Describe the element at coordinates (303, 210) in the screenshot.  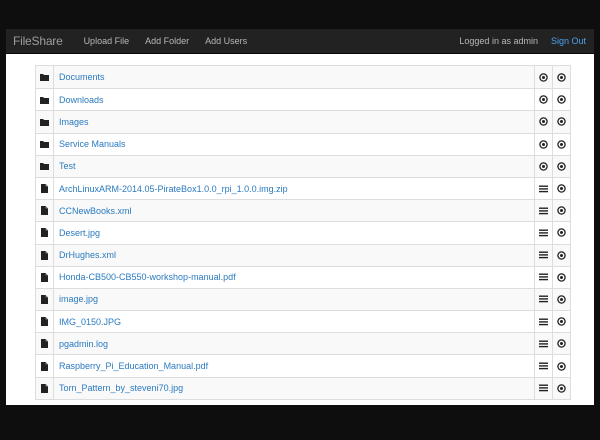
I see `table-row: CCNewBooks.xml` at that location.